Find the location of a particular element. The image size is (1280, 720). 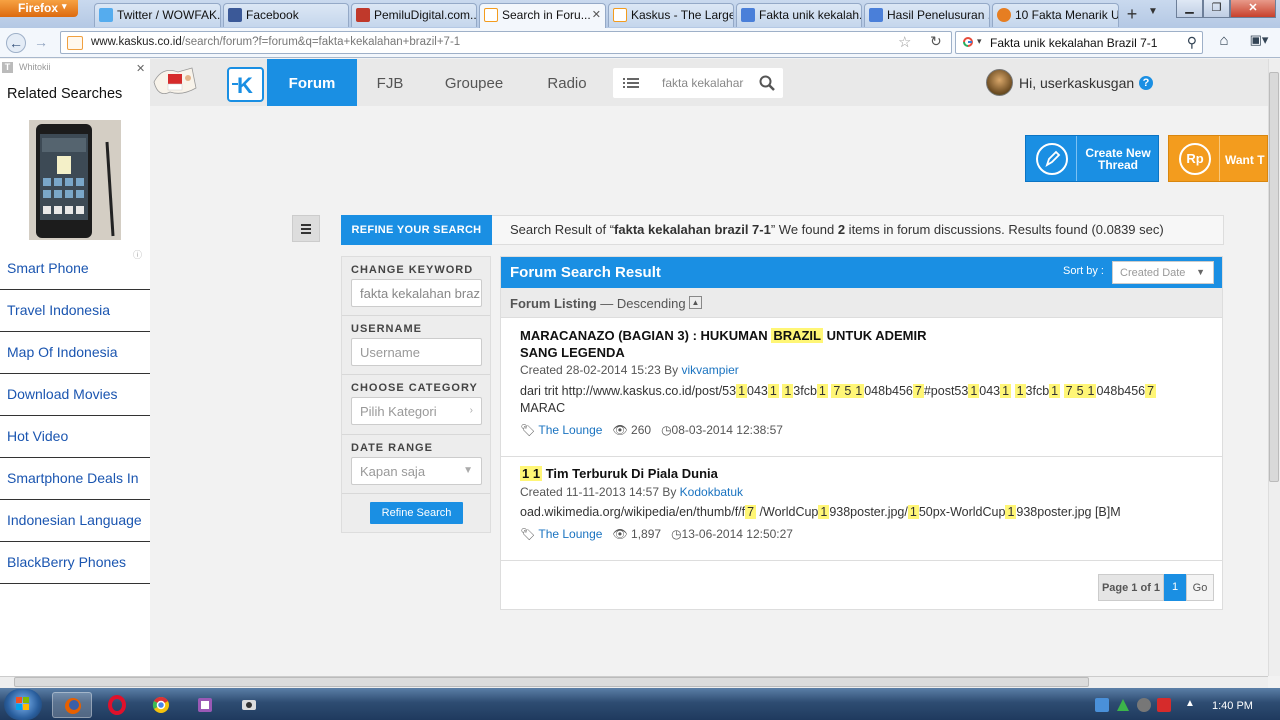

author-link: vikvampier is located at coordinates (709, 370).